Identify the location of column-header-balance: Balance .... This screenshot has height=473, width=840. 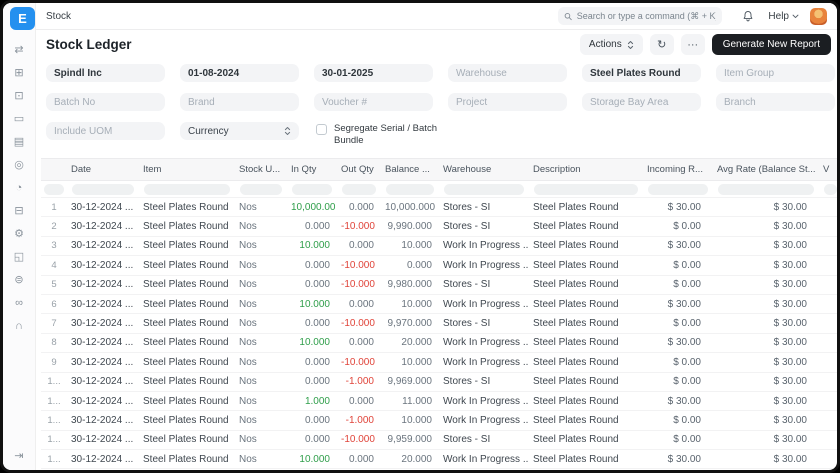
(410, 169).